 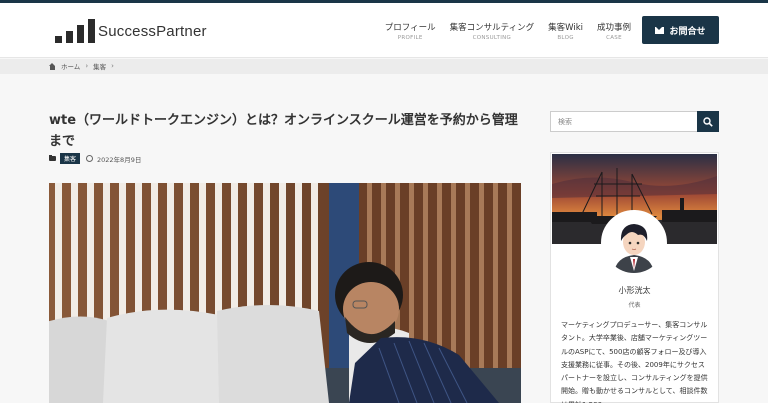 I want to click on nav-item-consulting: 集客コンサルティング CONSULTING, so click(x=492, y=31).